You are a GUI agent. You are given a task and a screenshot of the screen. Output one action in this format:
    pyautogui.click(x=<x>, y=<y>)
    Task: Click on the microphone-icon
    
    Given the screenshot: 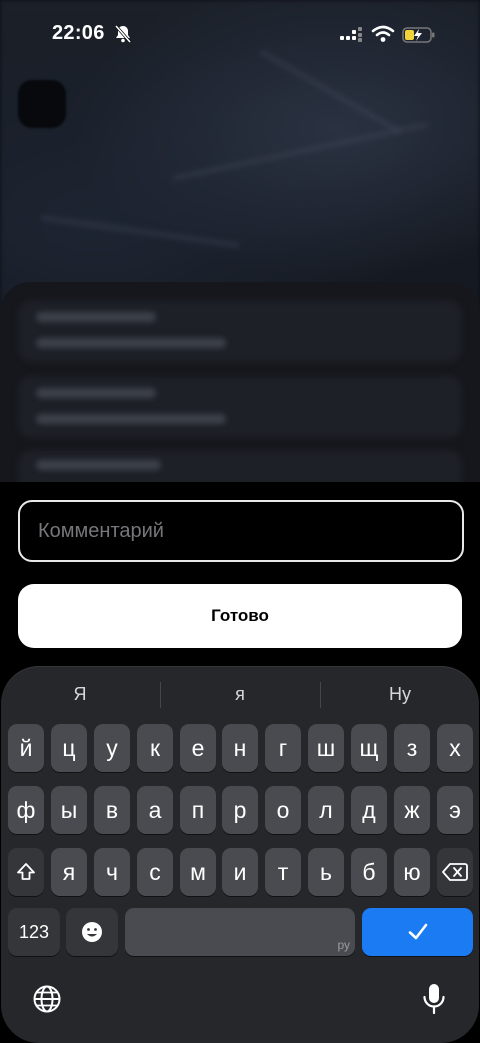 What is the action you would take?
    pyautogui.click(x=434, y=999)
    